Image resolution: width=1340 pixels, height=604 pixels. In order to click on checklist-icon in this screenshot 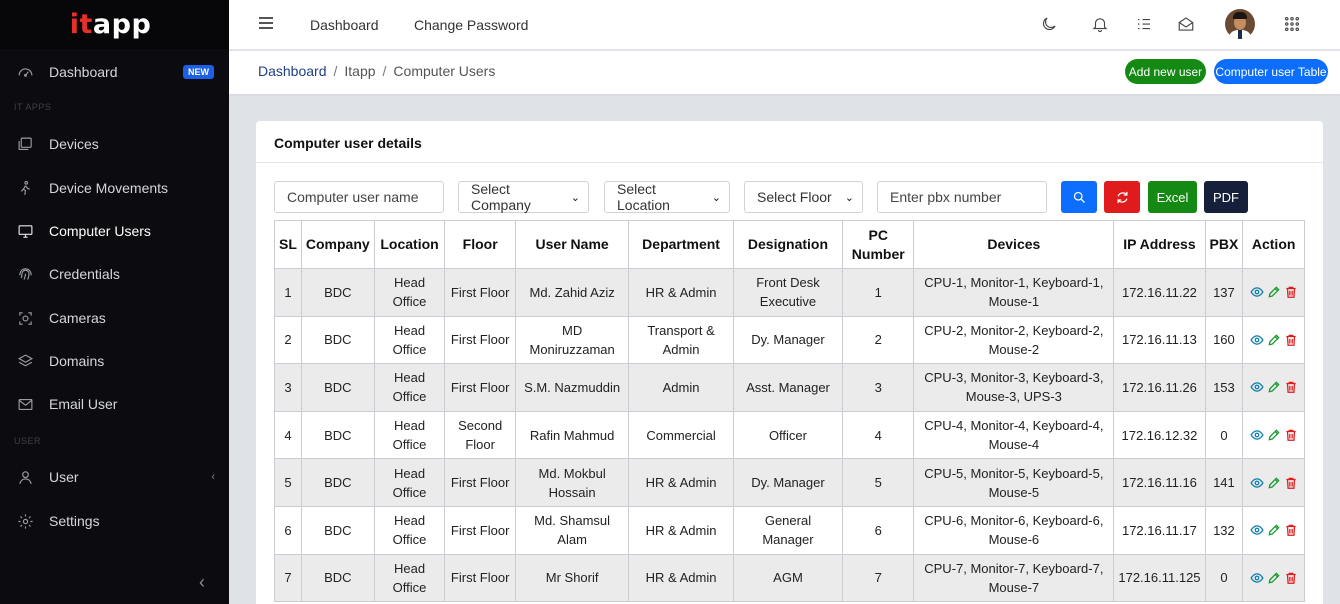, I will do `click(1144, 24)`.